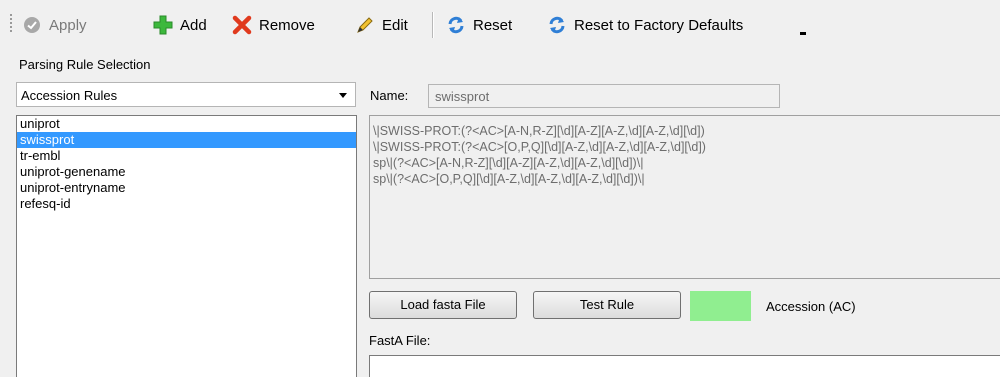  What do you see at coordinates (365, 25) in the screenshot?
I see `pencil-icon` at bounding box center [365, 25].